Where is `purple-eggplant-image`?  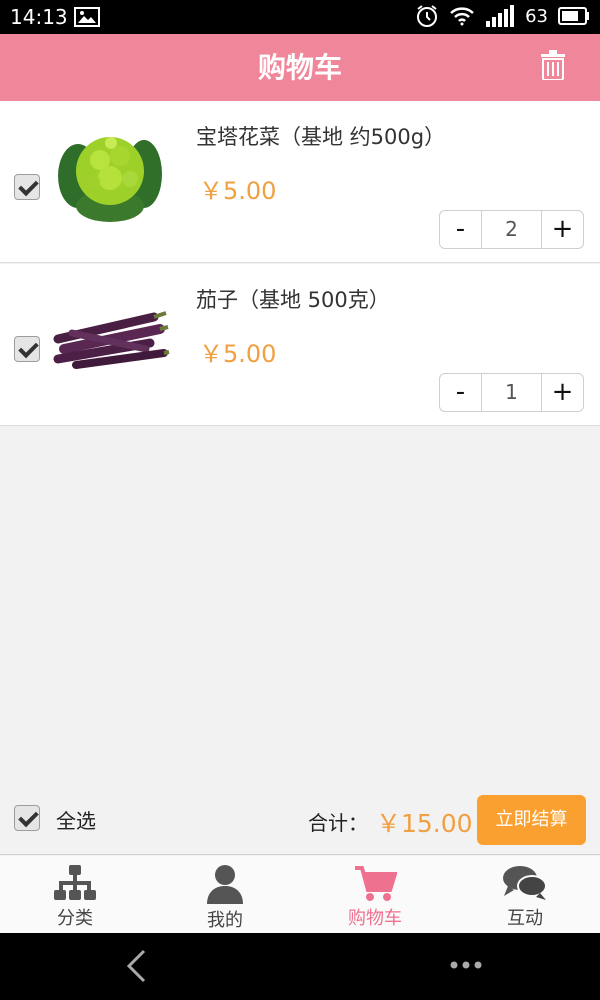
purple-eggplant-image is located at coordinates (111, 340).